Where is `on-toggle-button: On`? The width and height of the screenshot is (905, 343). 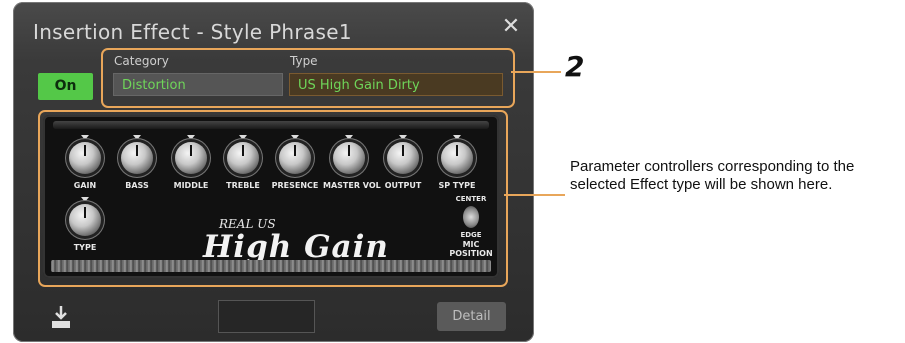
on-toggle-button: On is located at coordinates (65, 86).